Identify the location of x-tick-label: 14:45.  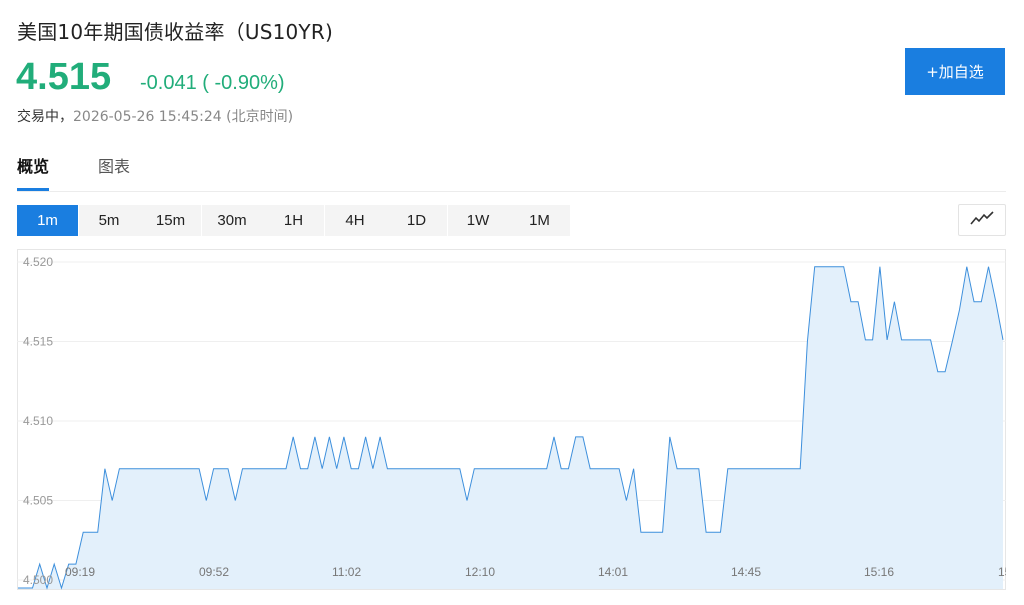
(746, 572).